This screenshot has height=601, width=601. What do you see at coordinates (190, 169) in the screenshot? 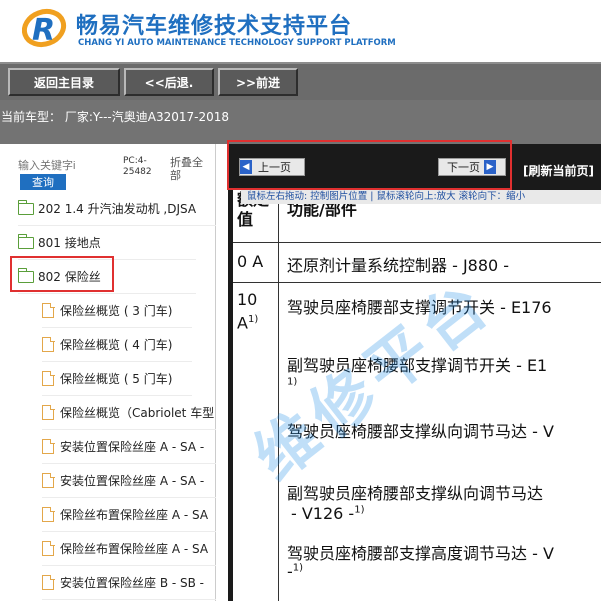
I see `collapse-all-button: 折叠全部` at bounding box center [190, 169].